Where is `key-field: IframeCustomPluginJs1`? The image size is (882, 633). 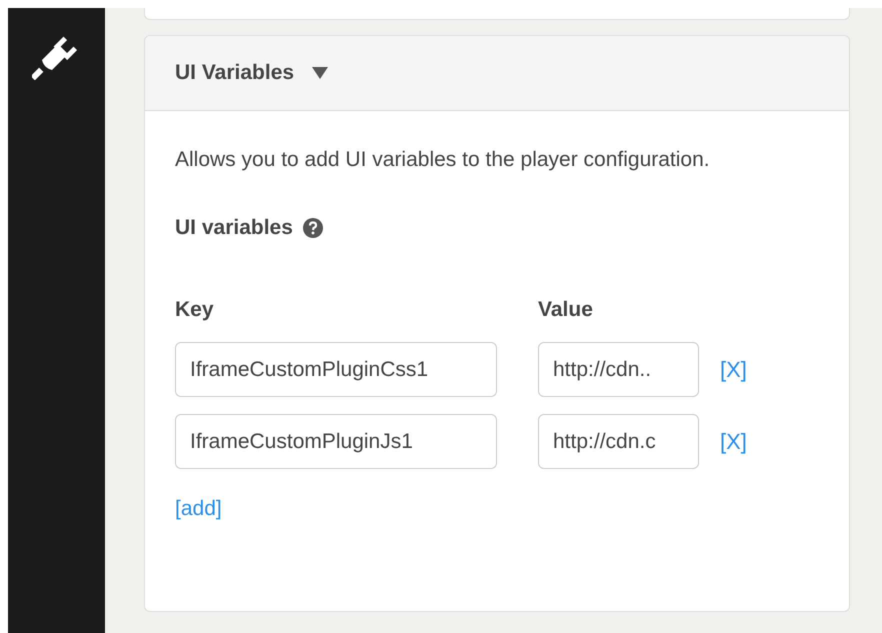 key-field: IframeCustomPluginJs1 is located at coordinates (336, 441).